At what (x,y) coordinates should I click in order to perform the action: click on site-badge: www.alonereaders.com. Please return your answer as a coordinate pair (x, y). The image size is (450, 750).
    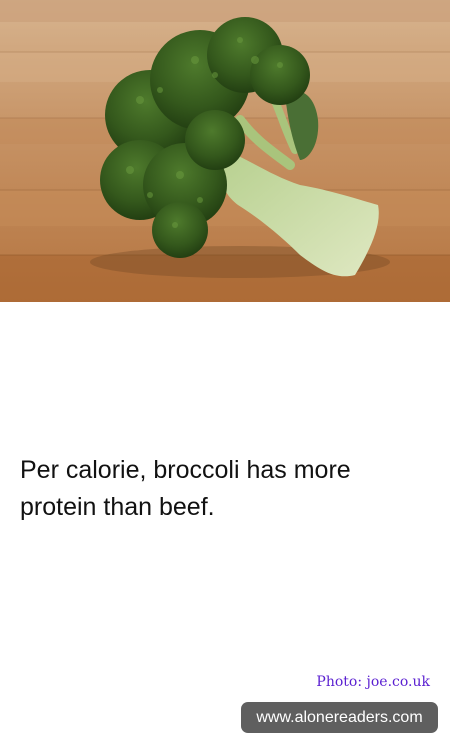
    Looking at the image, I should click on (339, 717).